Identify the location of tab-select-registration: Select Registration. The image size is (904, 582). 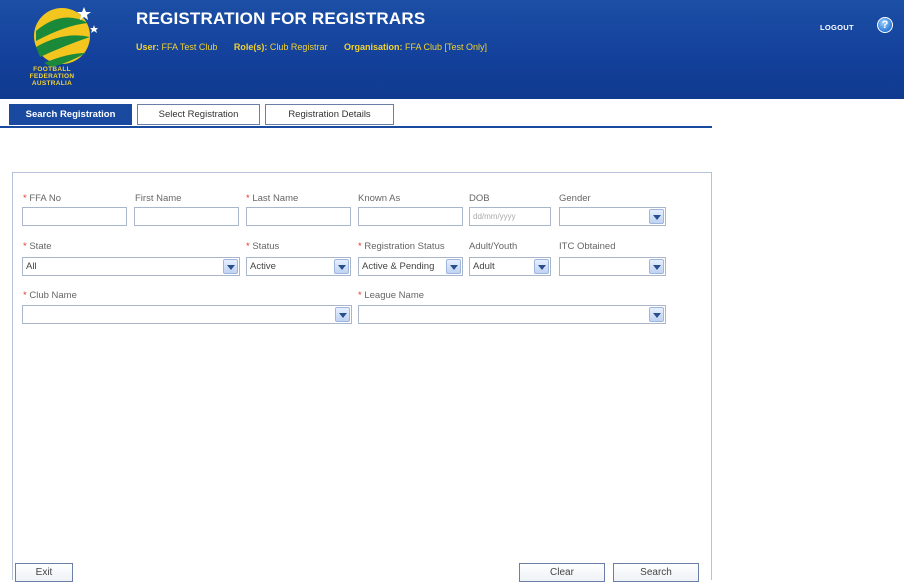
(198, 114).